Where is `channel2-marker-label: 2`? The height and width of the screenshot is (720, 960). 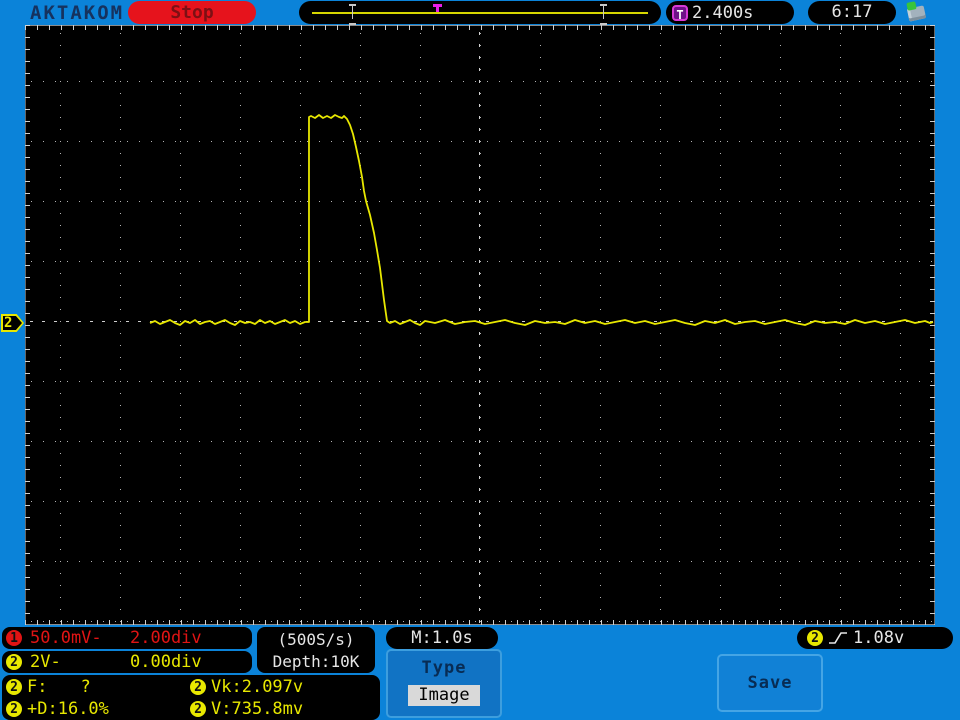 channel2-marker-label: 2 is located at coordinates (8, 323).